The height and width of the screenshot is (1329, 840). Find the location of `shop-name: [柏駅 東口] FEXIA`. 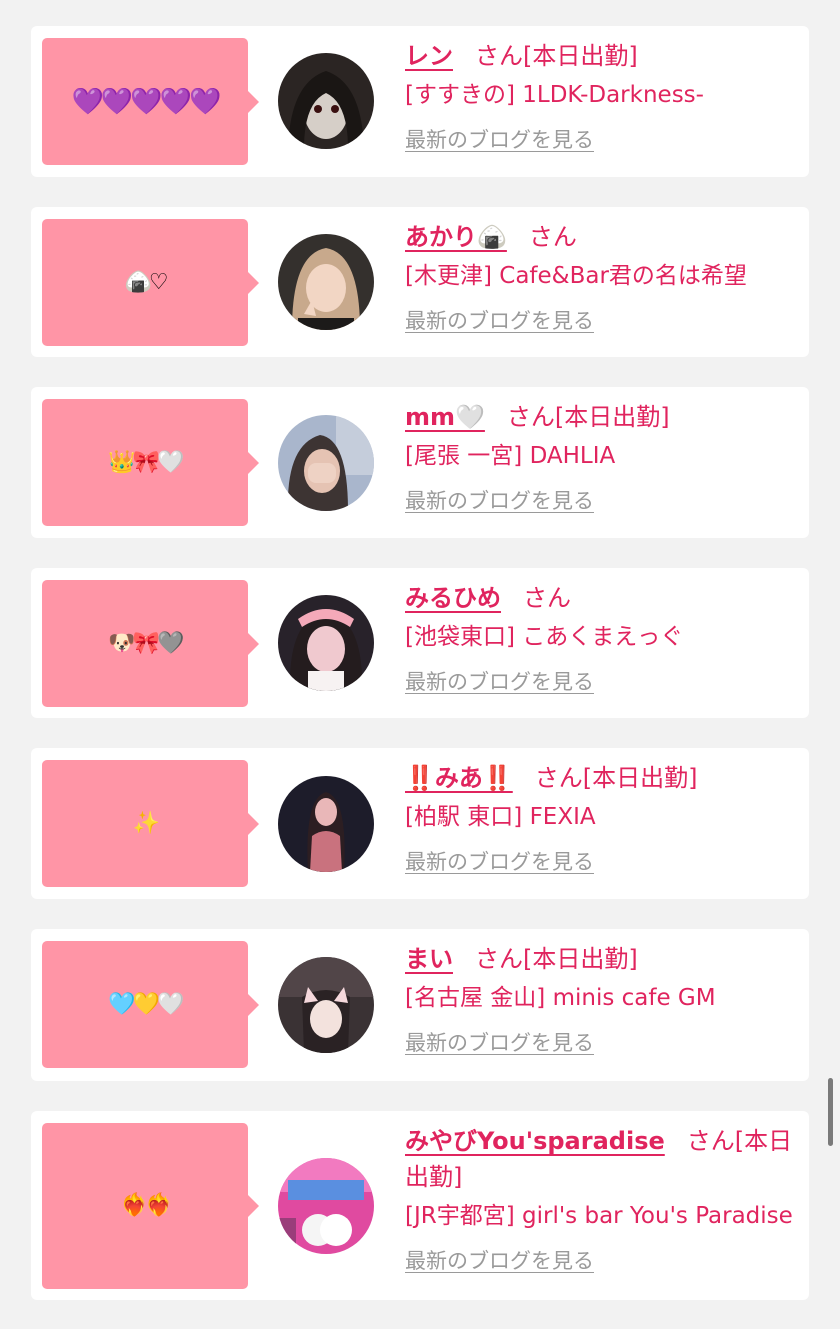

shop-name: [柏駅 東口] FEXIA is located at coordinates (603, 817).